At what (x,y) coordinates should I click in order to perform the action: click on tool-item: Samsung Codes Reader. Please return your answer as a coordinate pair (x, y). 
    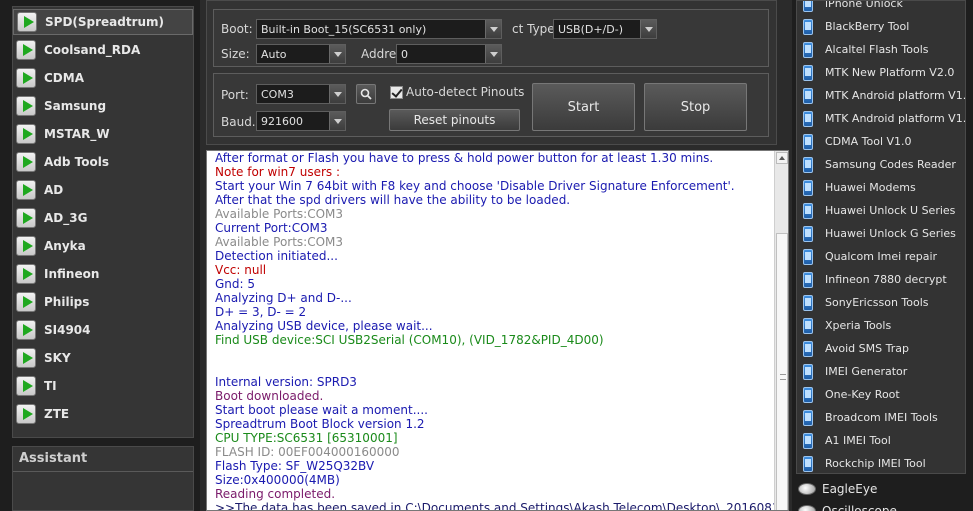
    Looking at the image, I should click on (881, 164).